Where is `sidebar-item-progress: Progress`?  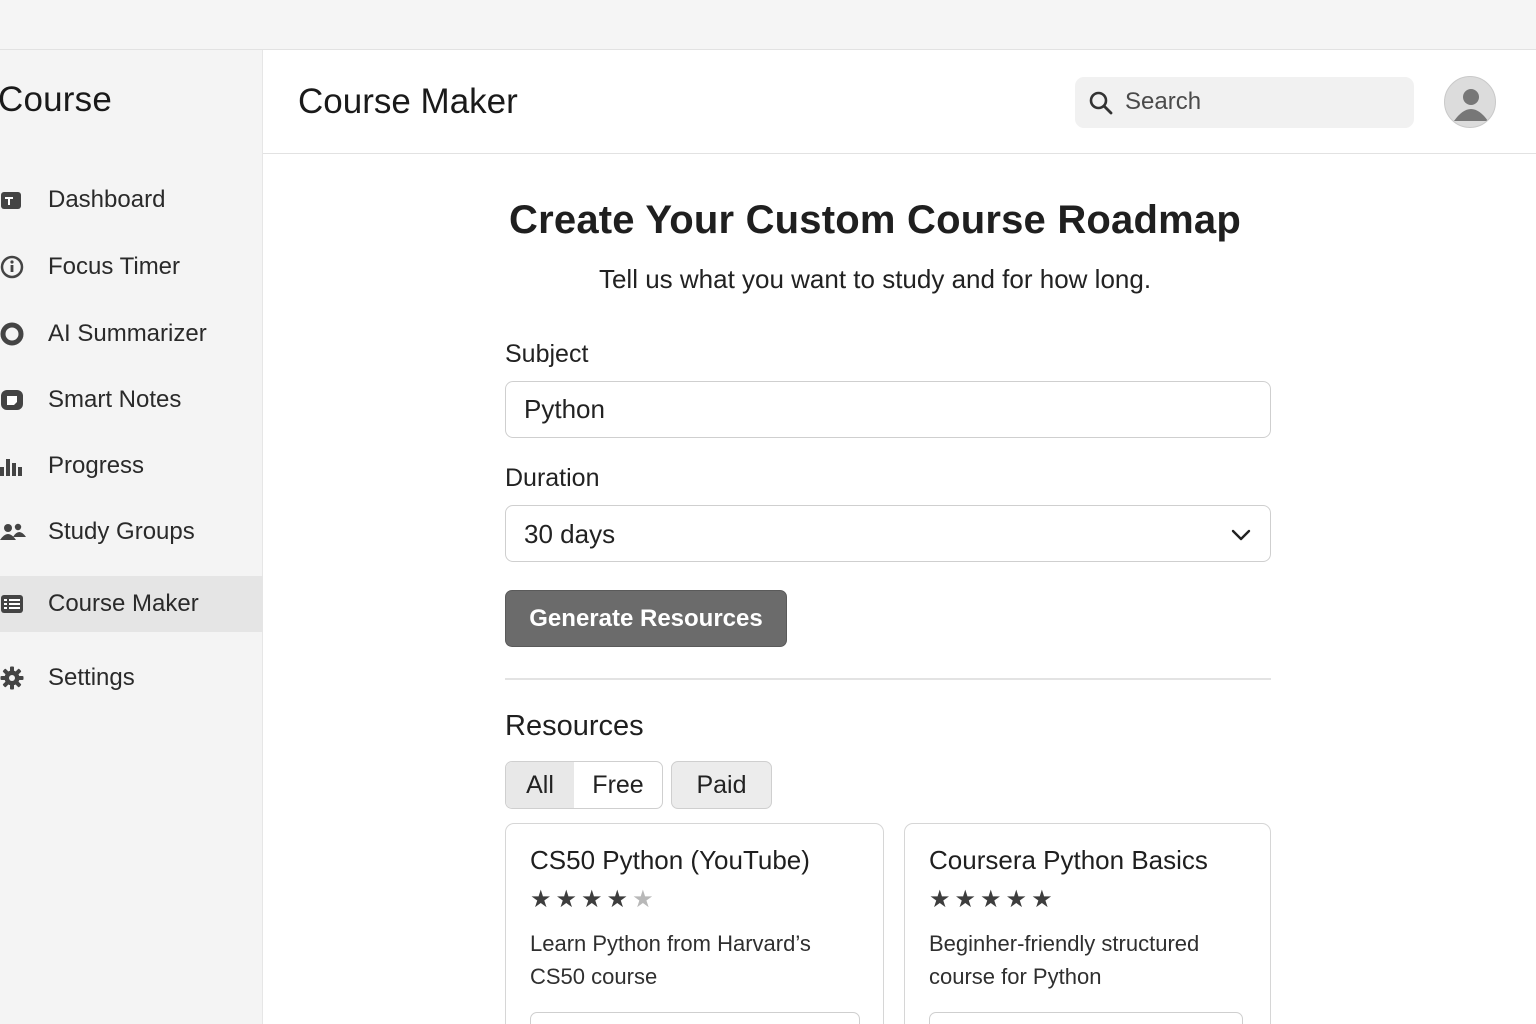 sidebar-item-progress: Progress is located at coordinates (131, 466).